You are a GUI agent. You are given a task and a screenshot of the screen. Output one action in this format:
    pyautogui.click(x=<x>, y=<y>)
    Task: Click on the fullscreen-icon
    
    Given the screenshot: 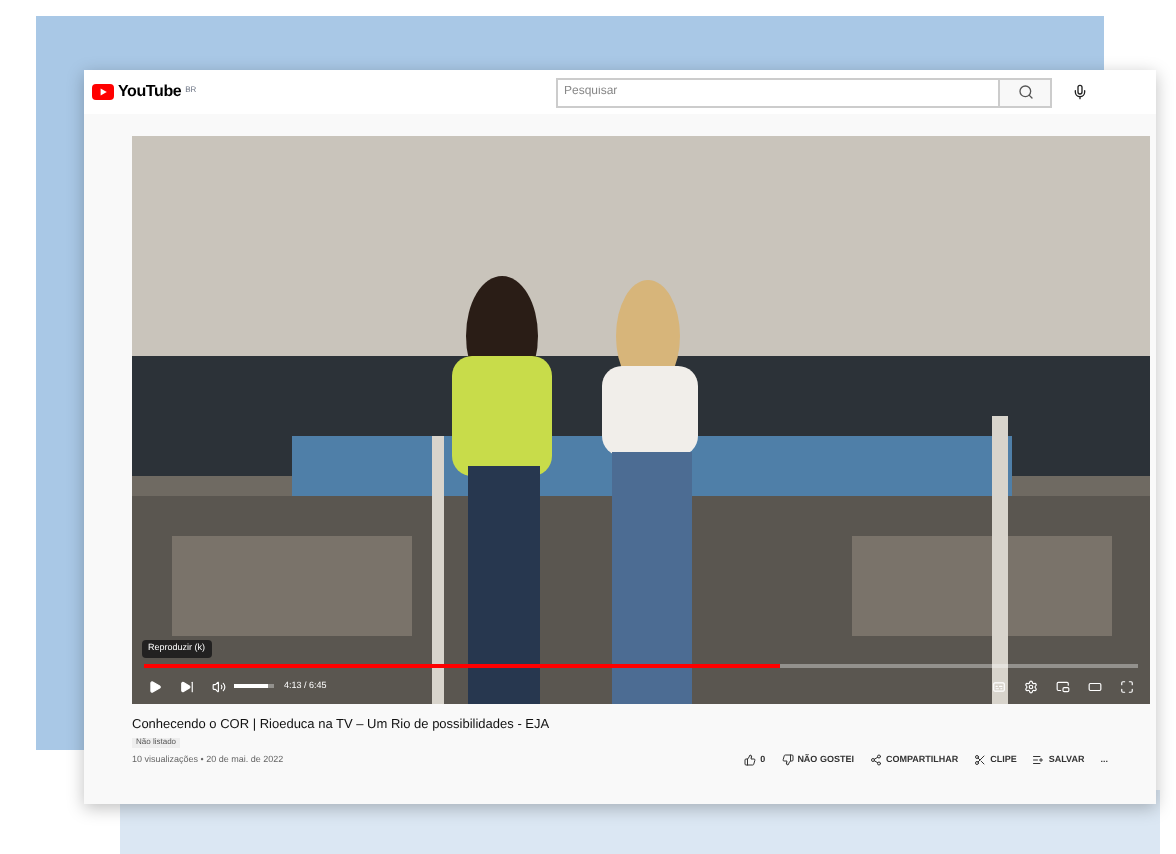 What is the action you would take?
    pyautogui.click(x=1127, y=686)
    